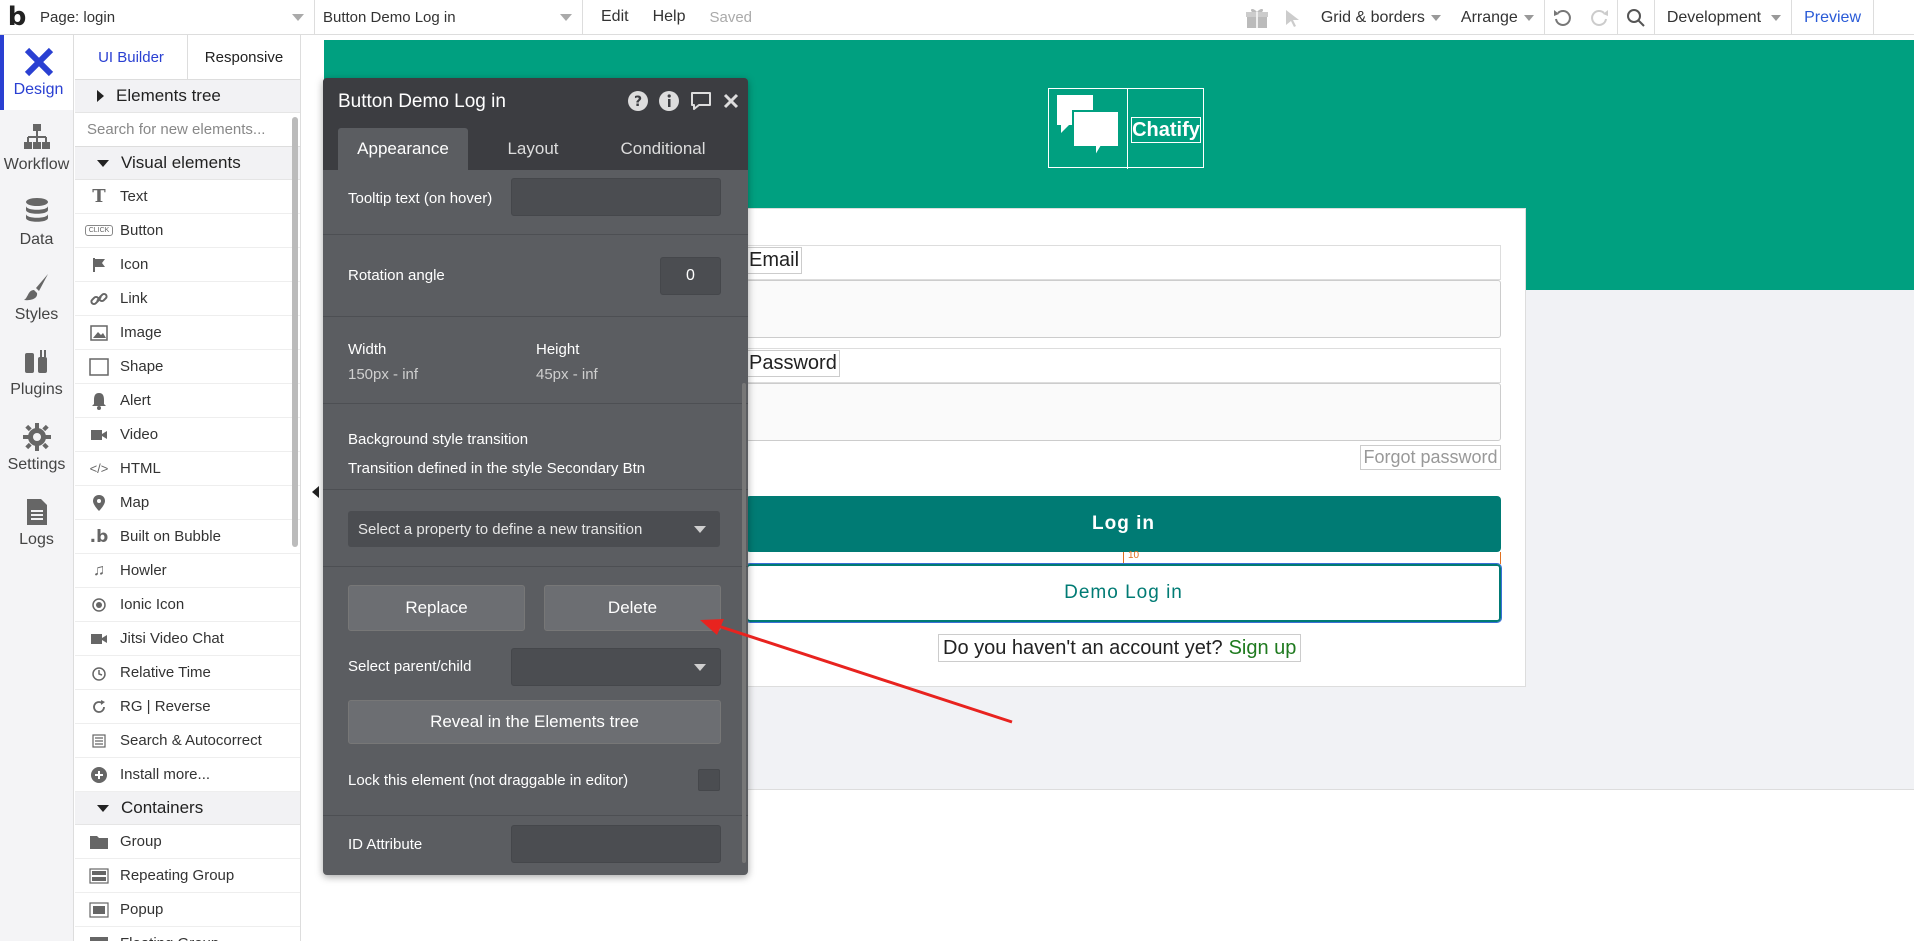 The width and height of the screenshot is (1914, 941). I want to click on rail-design: Design, so click(36, 72).